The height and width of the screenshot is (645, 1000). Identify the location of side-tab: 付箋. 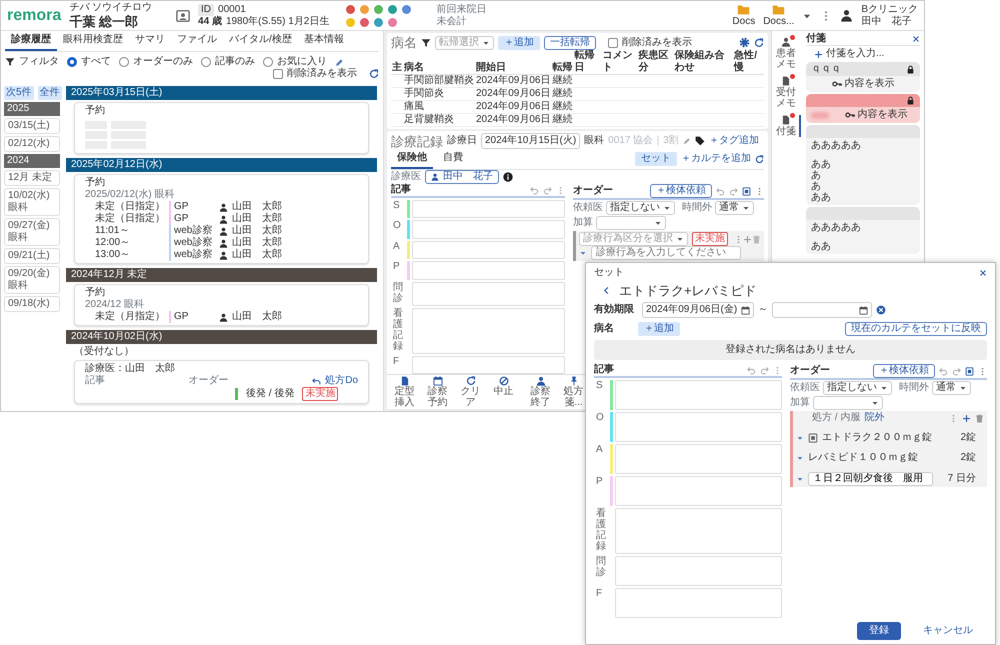
(787, 126).